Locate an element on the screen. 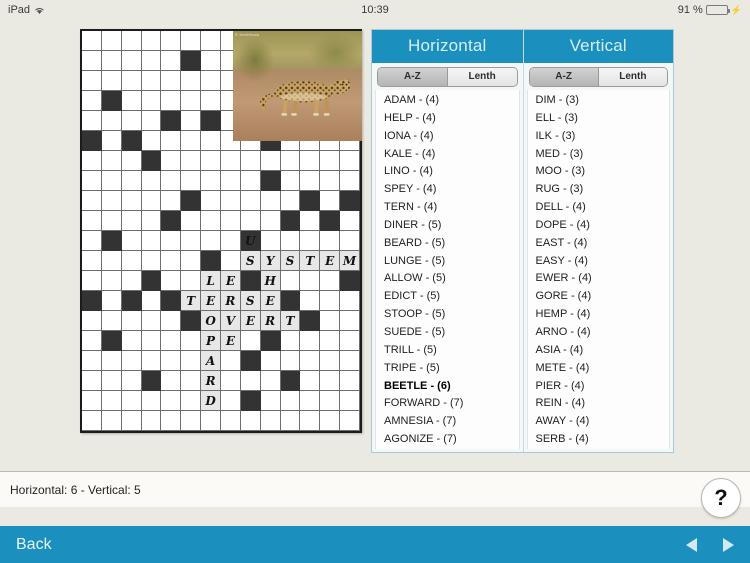 The image size is (750, 563). horizontal-word-item: LINO - (4) is located at coordinates (451, 172).